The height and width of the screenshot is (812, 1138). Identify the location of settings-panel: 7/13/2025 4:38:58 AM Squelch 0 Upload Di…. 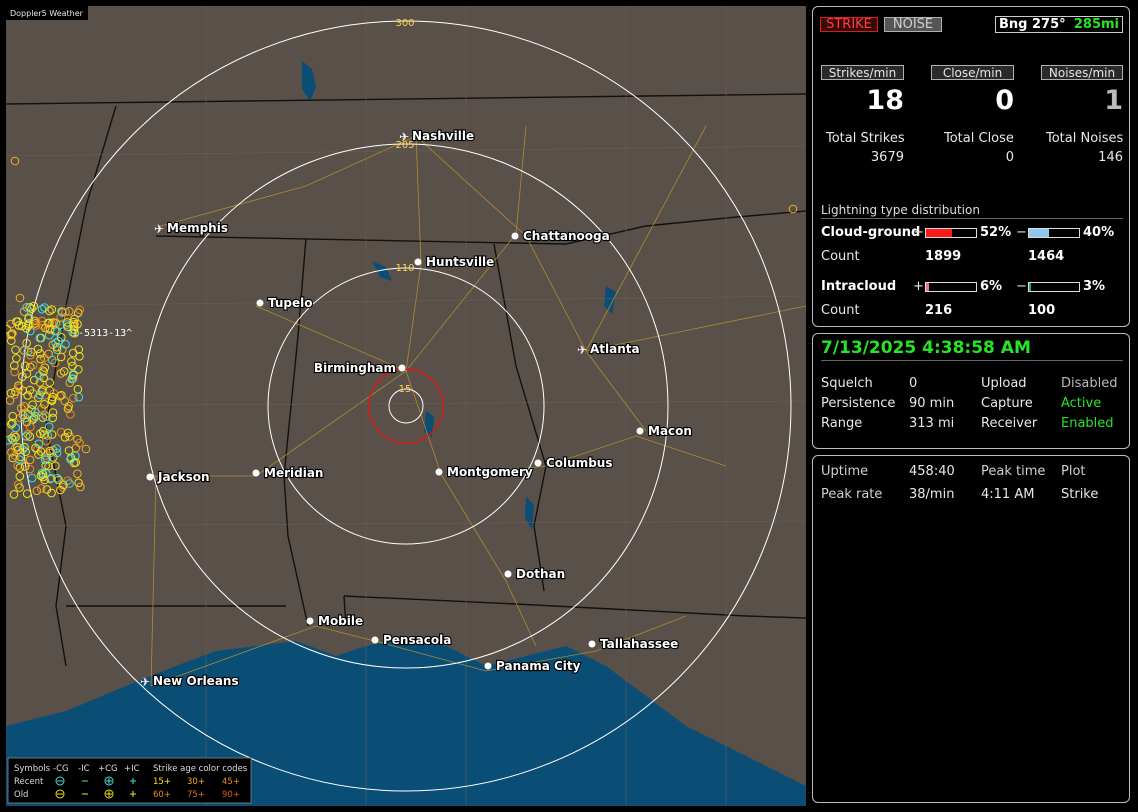
(971, 391).